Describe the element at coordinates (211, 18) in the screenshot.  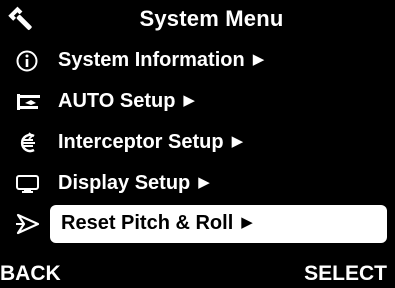
I see `page-title: System Menu` at that location.